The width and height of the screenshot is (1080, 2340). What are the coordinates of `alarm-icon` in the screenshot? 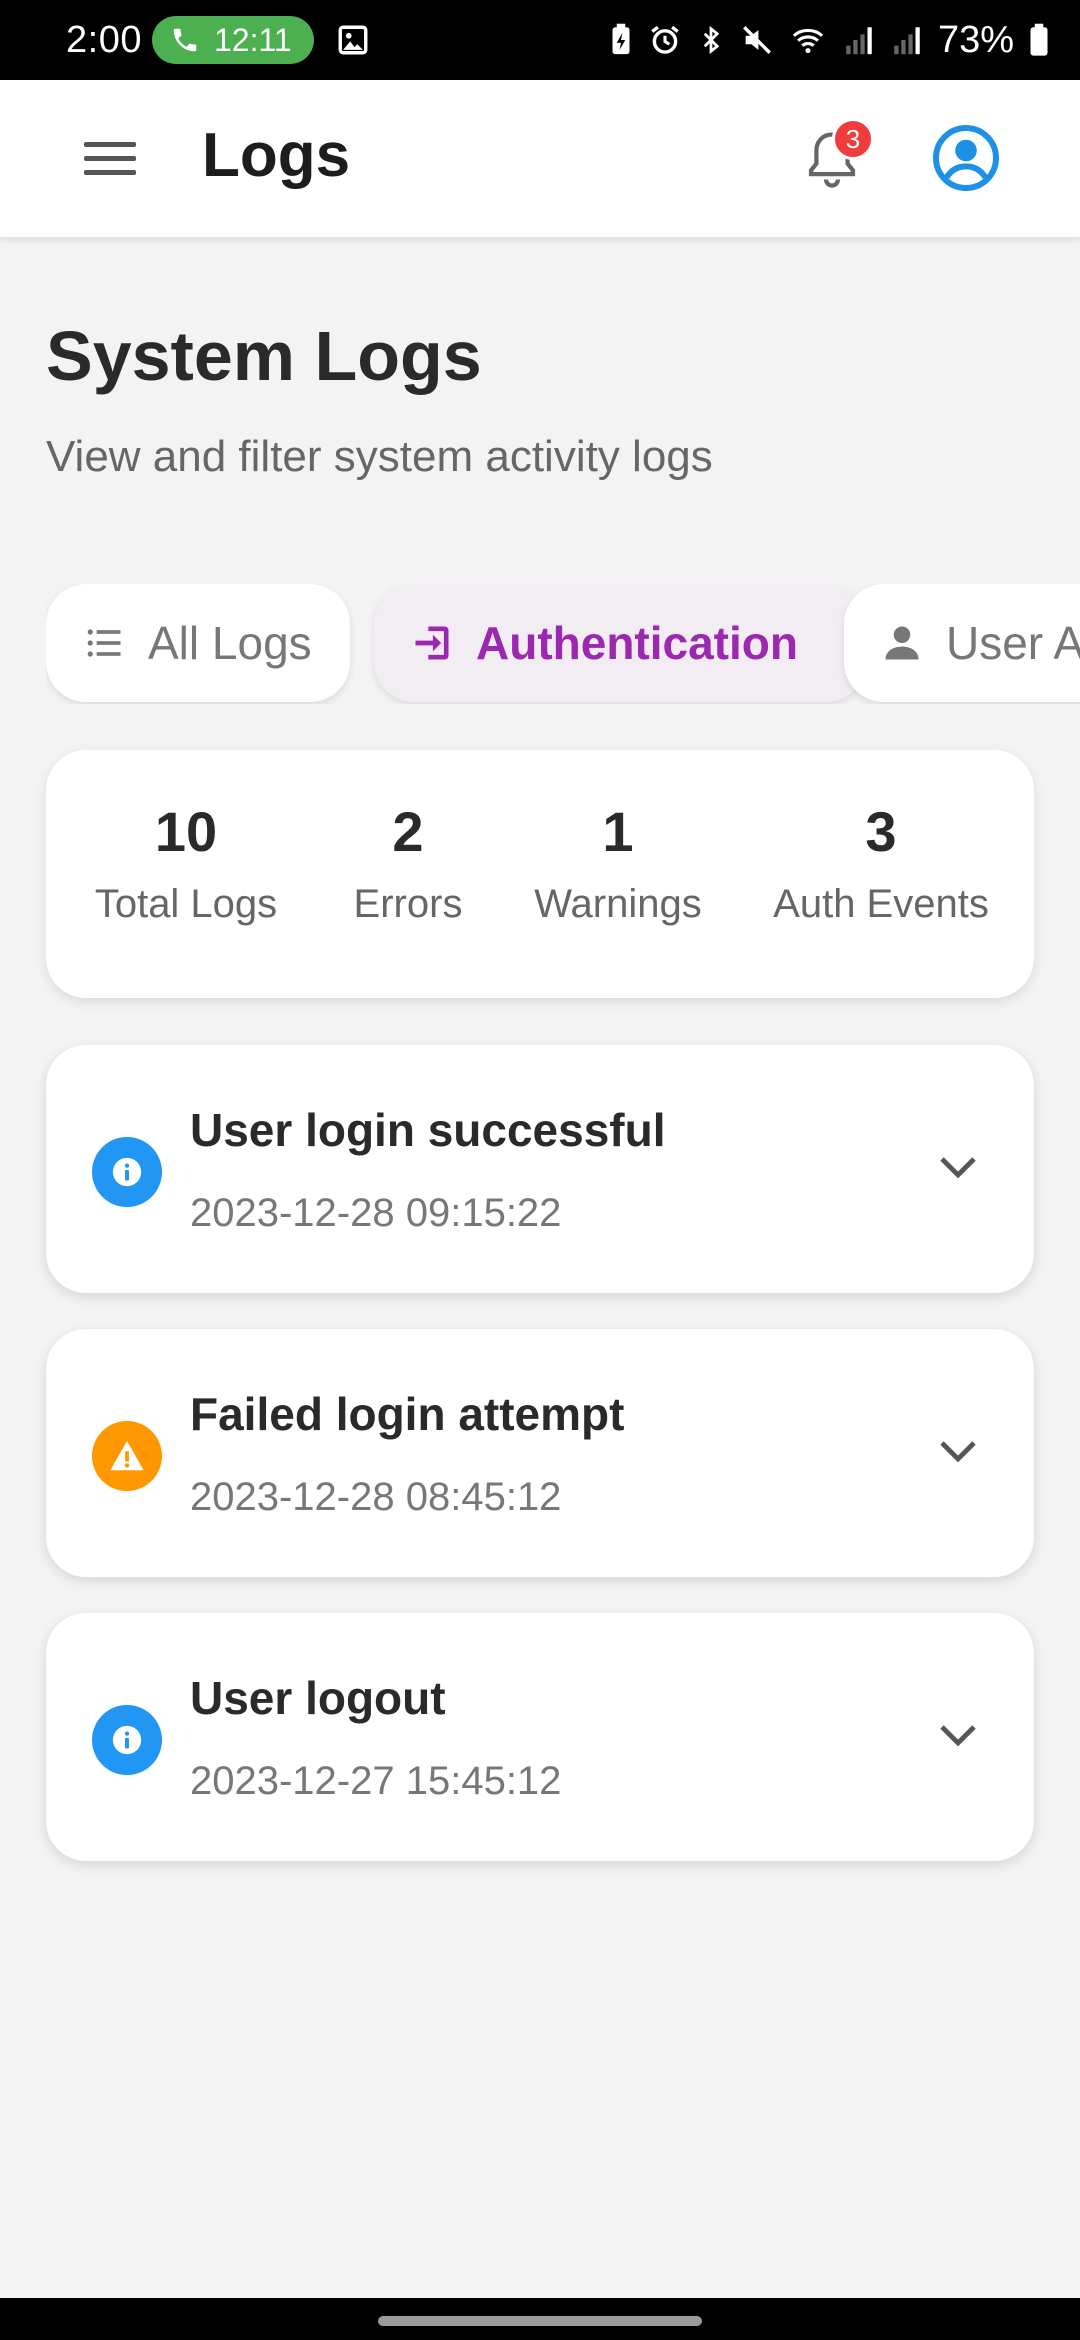 It's located at (665, 39).